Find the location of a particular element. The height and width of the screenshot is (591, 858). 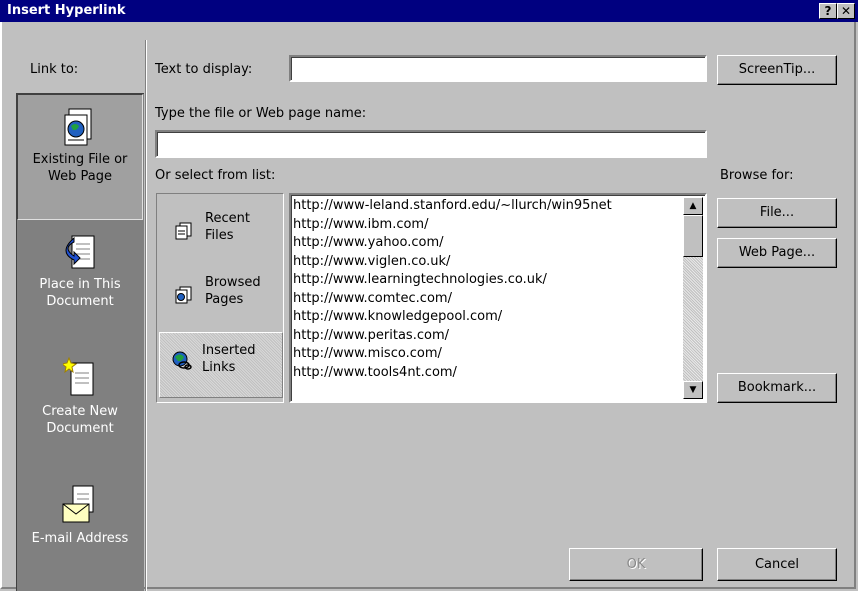

source-inserted-links: Inserted Links is located at coordinates (221, 365).